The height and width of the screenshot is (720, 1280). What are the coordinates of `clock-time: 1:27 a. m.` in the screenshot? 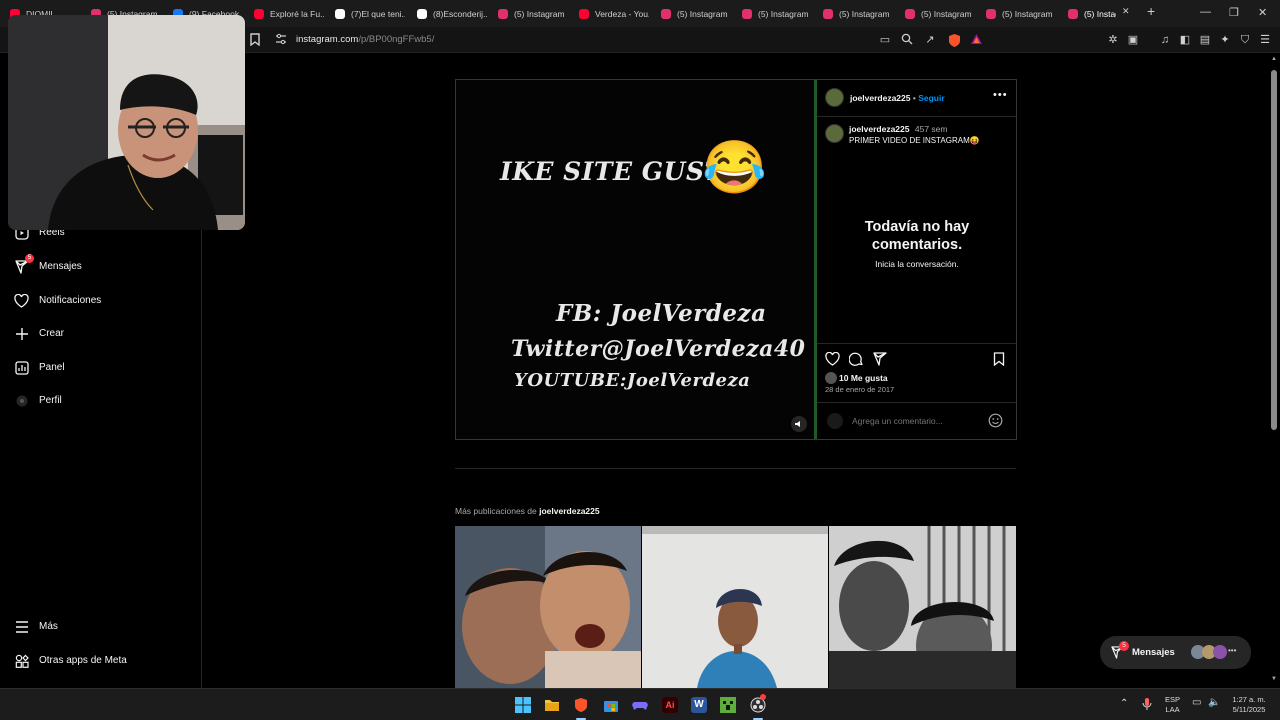 It's located at (1249, 699).